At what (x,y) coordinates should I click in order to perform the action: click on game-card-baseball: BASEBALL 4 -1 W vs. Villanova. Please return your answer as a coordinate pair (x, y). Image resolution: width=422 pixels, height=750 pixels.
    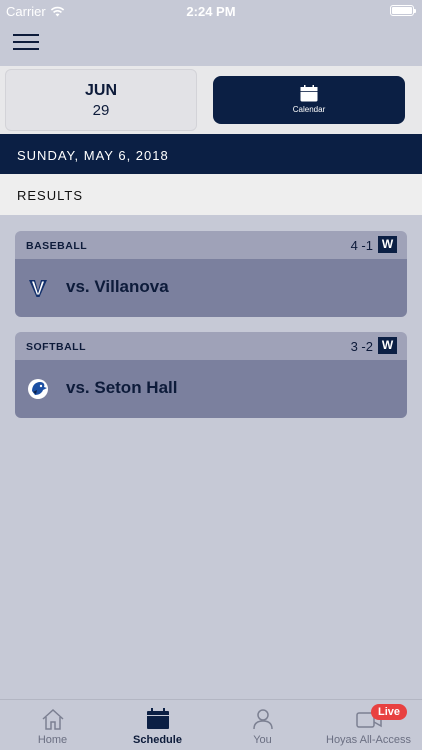
    Looking at the image, I should click on (211, 274).